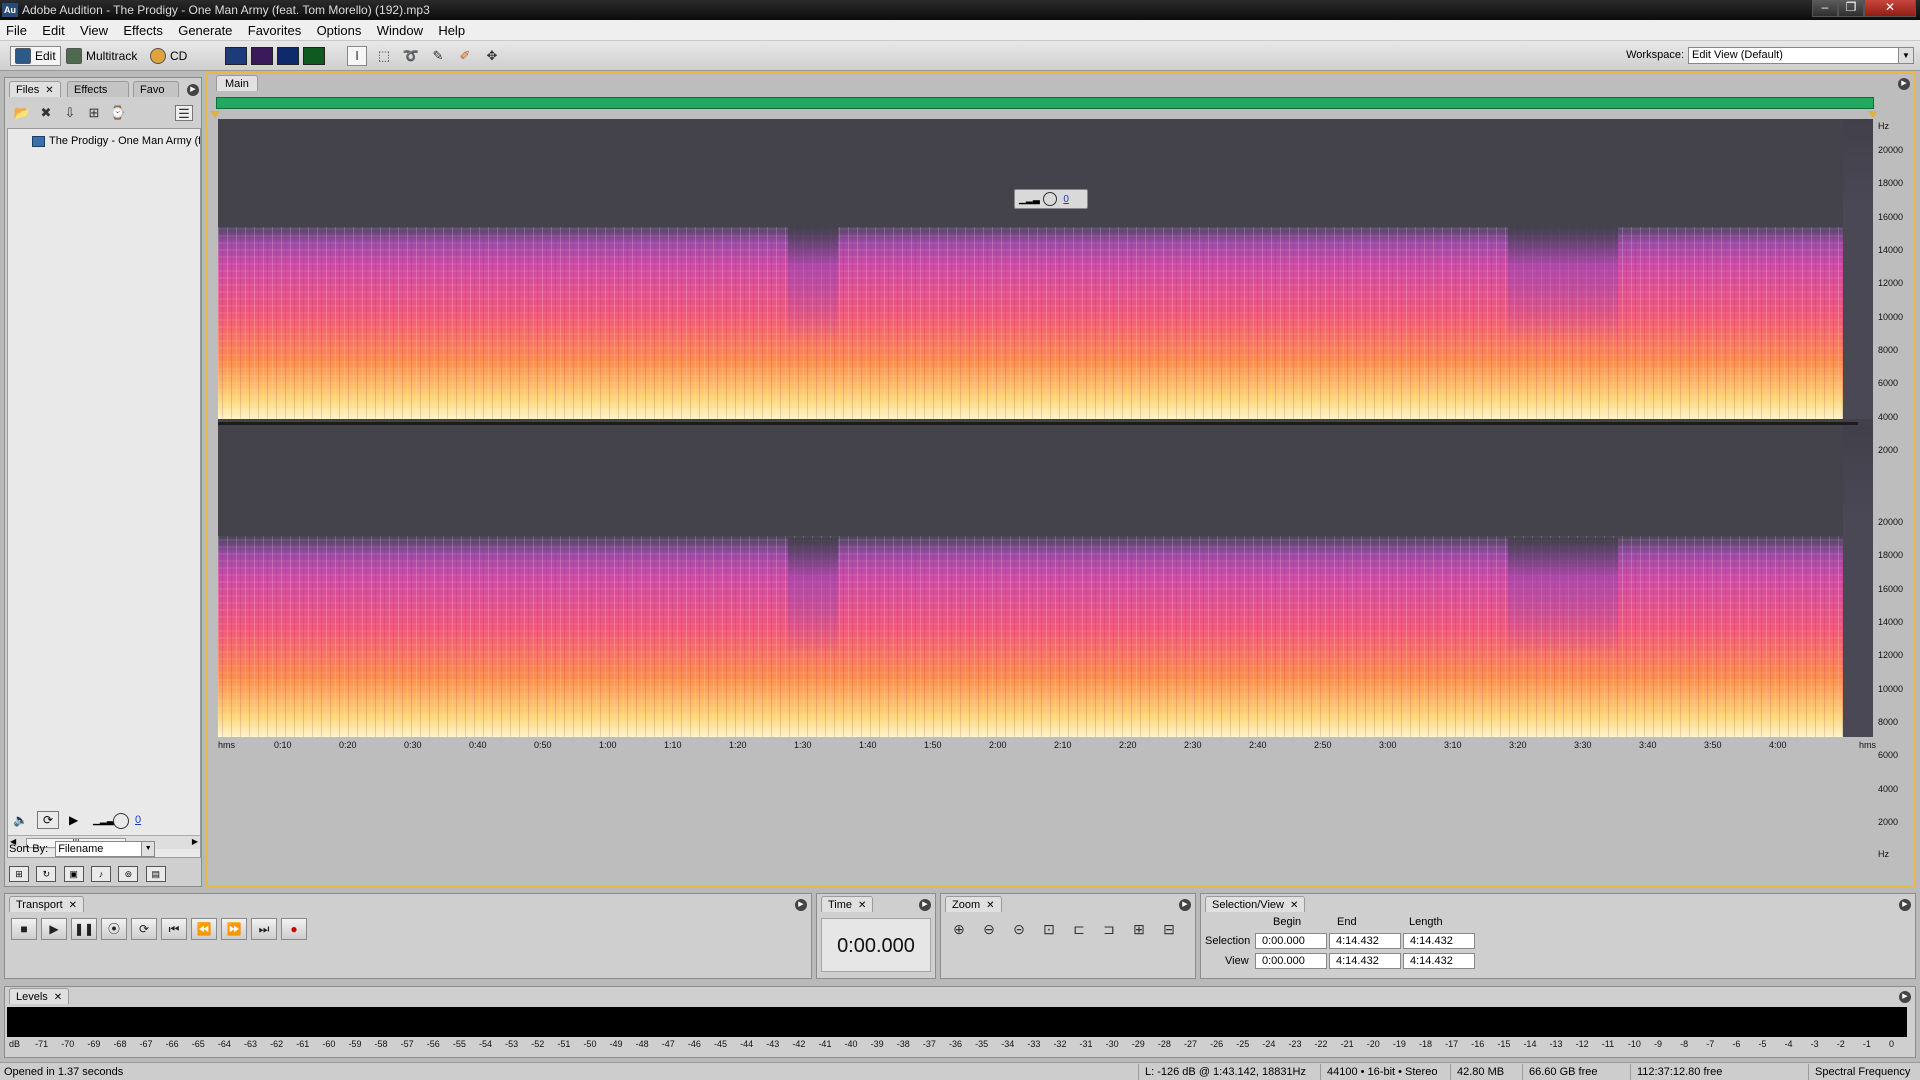 The height and width of the screenshot is (1080, 1920). I want to click on start-marker-icon, so click(215, 114).